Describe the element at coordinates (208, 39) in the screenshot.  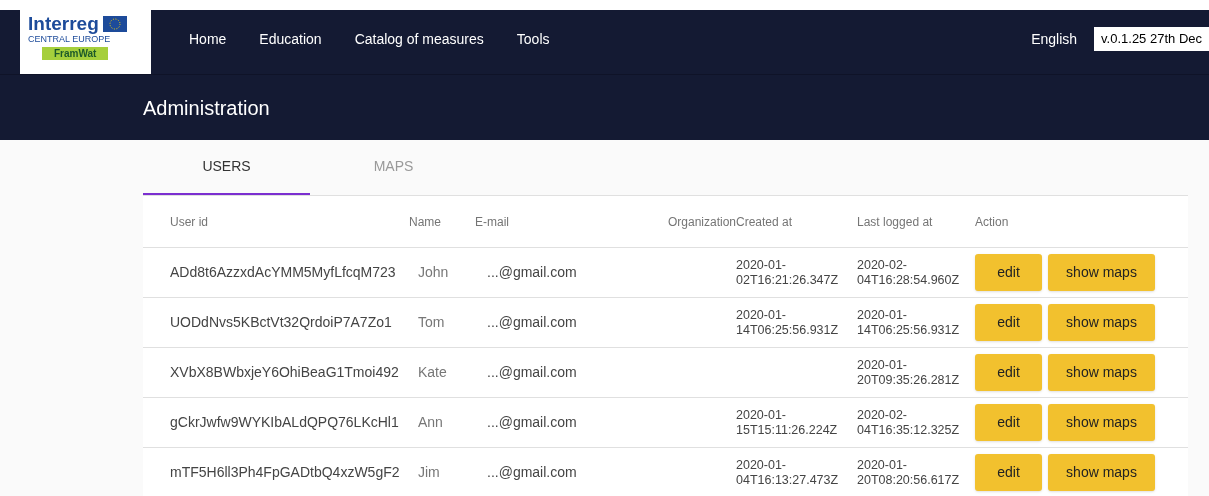
I see `nav-link: Home` at that location.